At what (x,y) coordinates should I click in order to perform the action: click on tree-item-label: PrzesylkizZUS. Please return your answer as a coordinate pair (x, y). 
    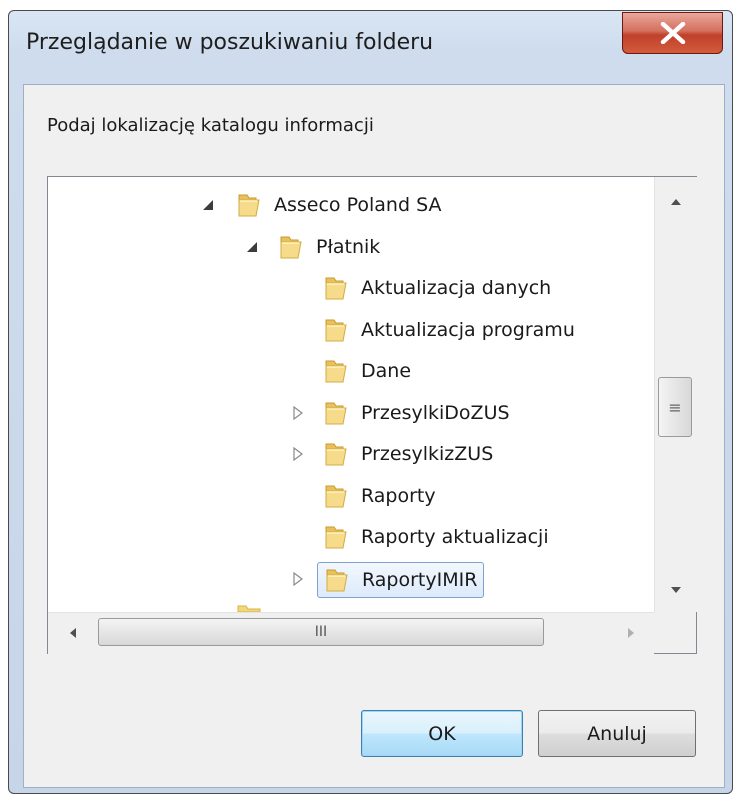
    Looking at the image, I should click on (427, 454).